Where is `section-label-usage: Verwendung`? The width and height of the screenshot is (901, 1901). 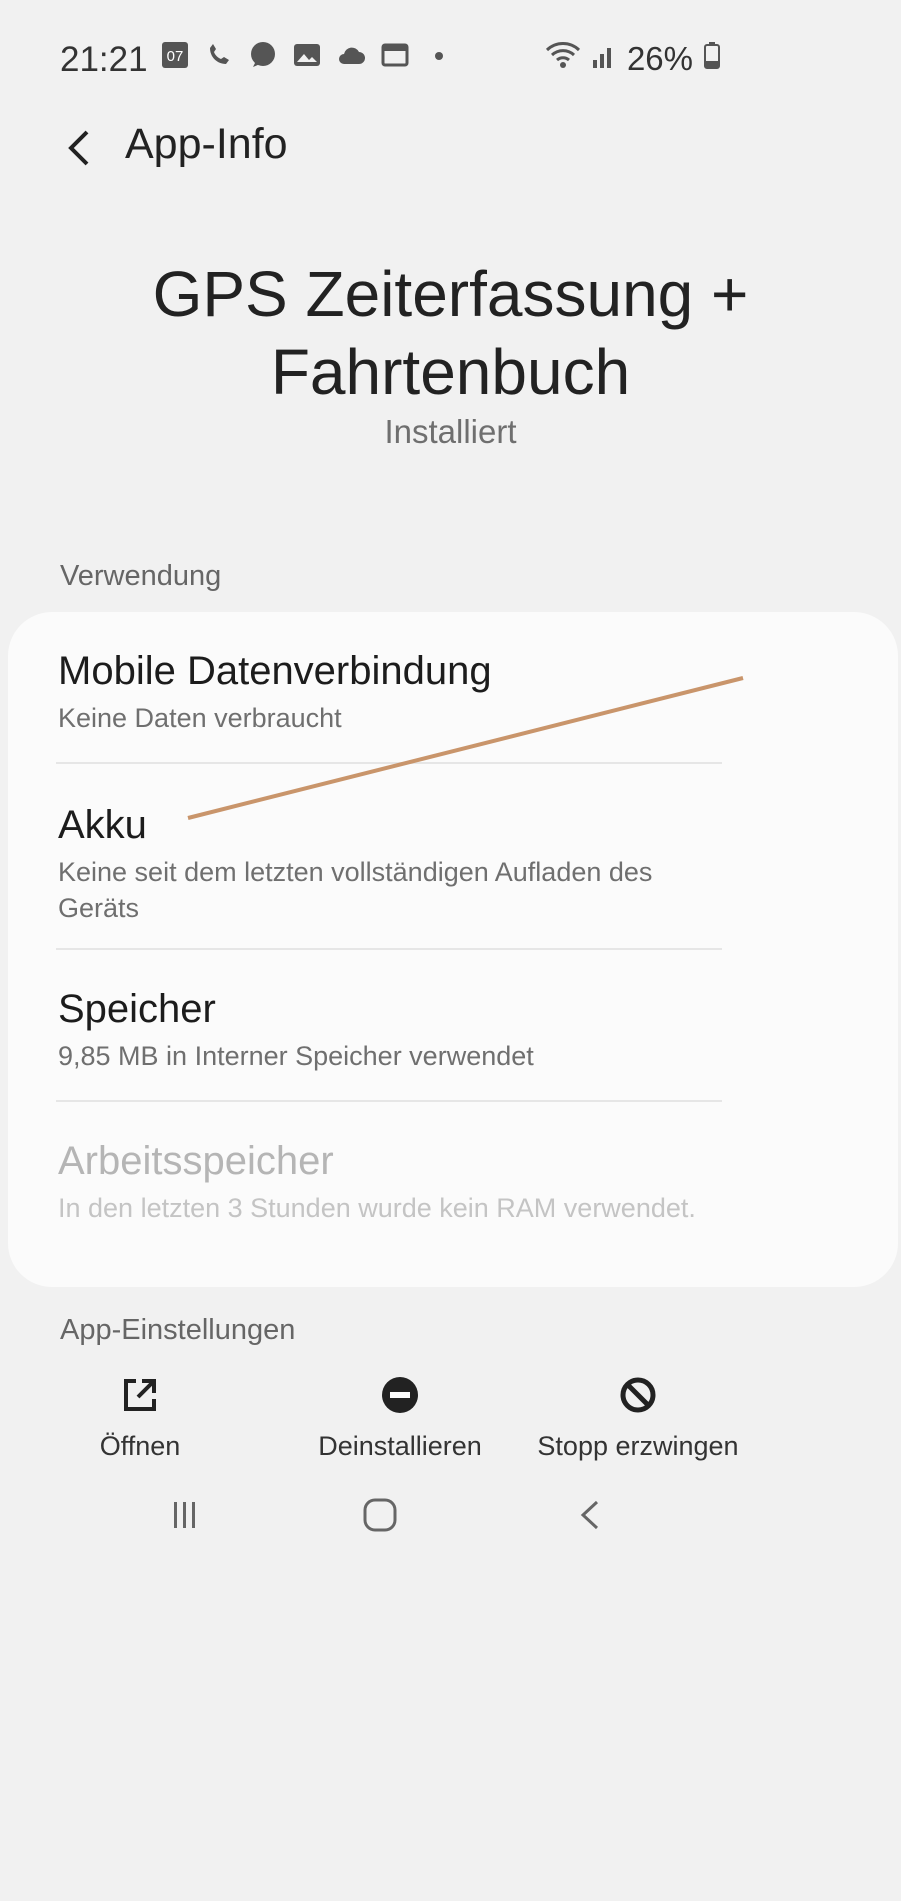 section-label-usage: Verwendung is located at coordinates (141, 576).